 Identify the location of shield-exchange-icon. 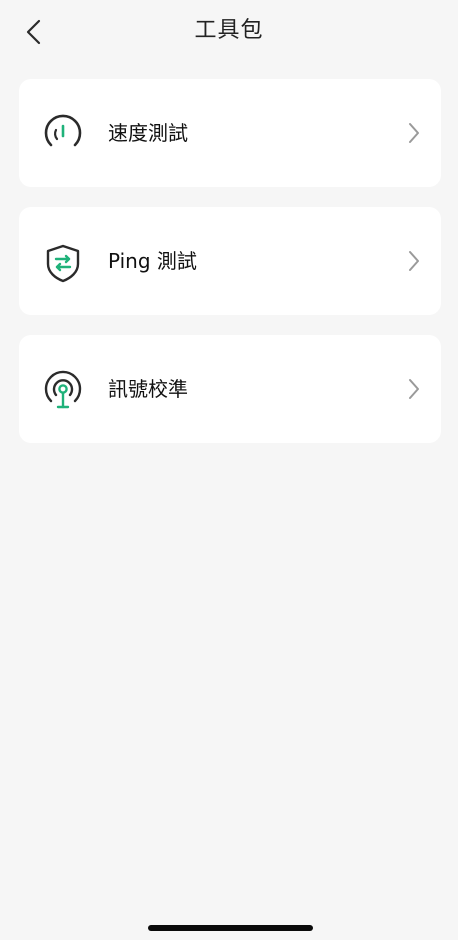
(63, 263).